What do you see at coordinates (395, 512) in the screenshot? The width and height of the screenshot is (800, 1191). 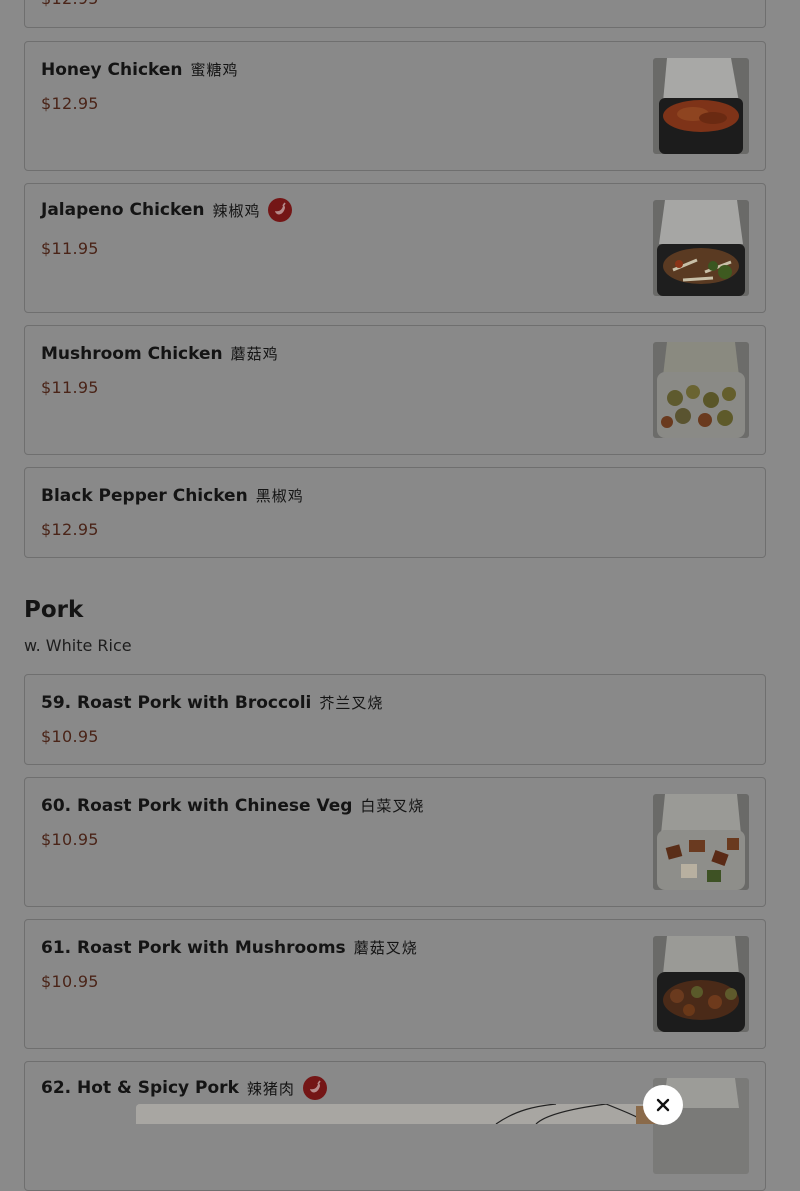 I see `menu-item-card: Black Pepper Chicken 黑椒鸡 $12.95` at bounding box center [395, 512].